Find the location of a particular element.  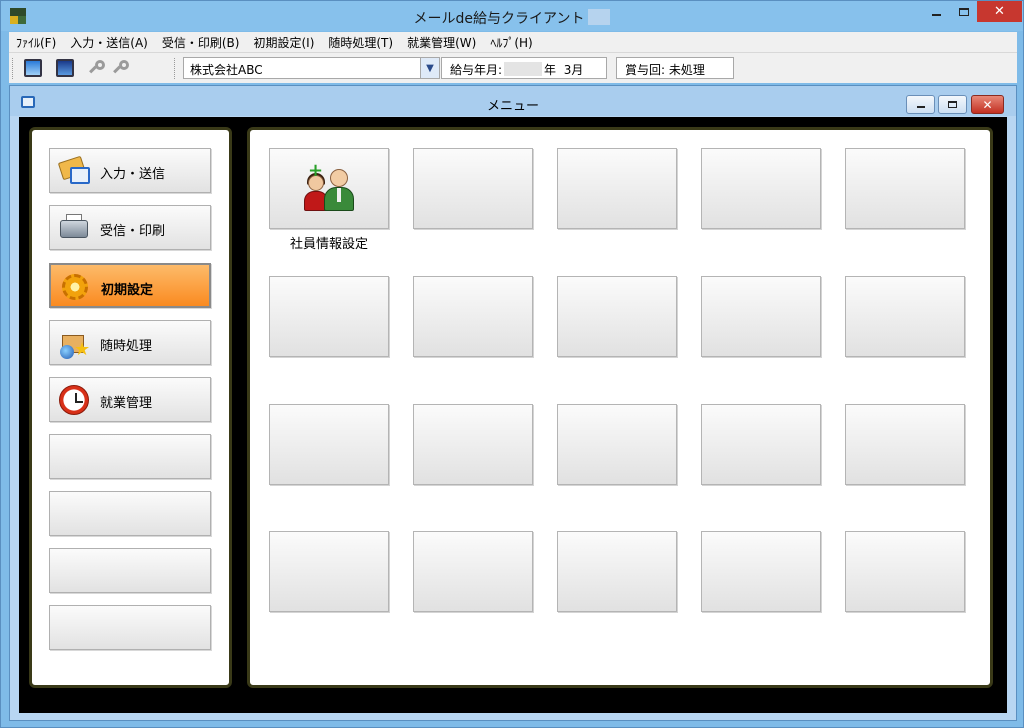

menu-work-management: 就業管理(W) is located at coordinates (441, 42).